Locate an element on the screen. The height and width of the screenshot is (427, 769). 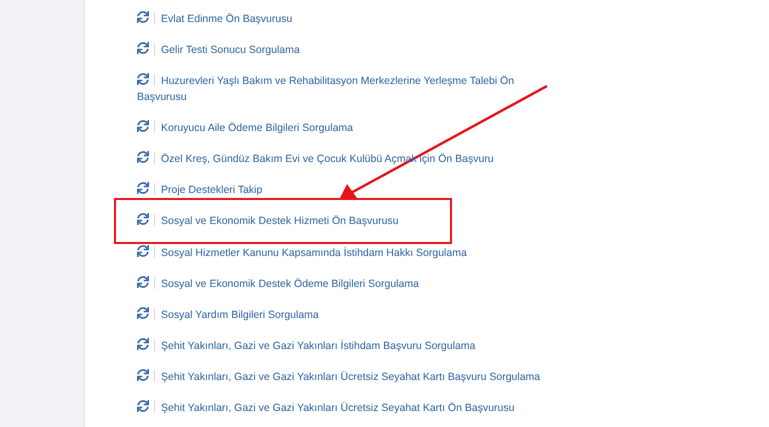
service-link: Şehit Yakınları, Gazi ve Gazi Yakınları Ücretsiz Seyahat Kartı Ön Başvurusu is located at coordinates (347, 408).